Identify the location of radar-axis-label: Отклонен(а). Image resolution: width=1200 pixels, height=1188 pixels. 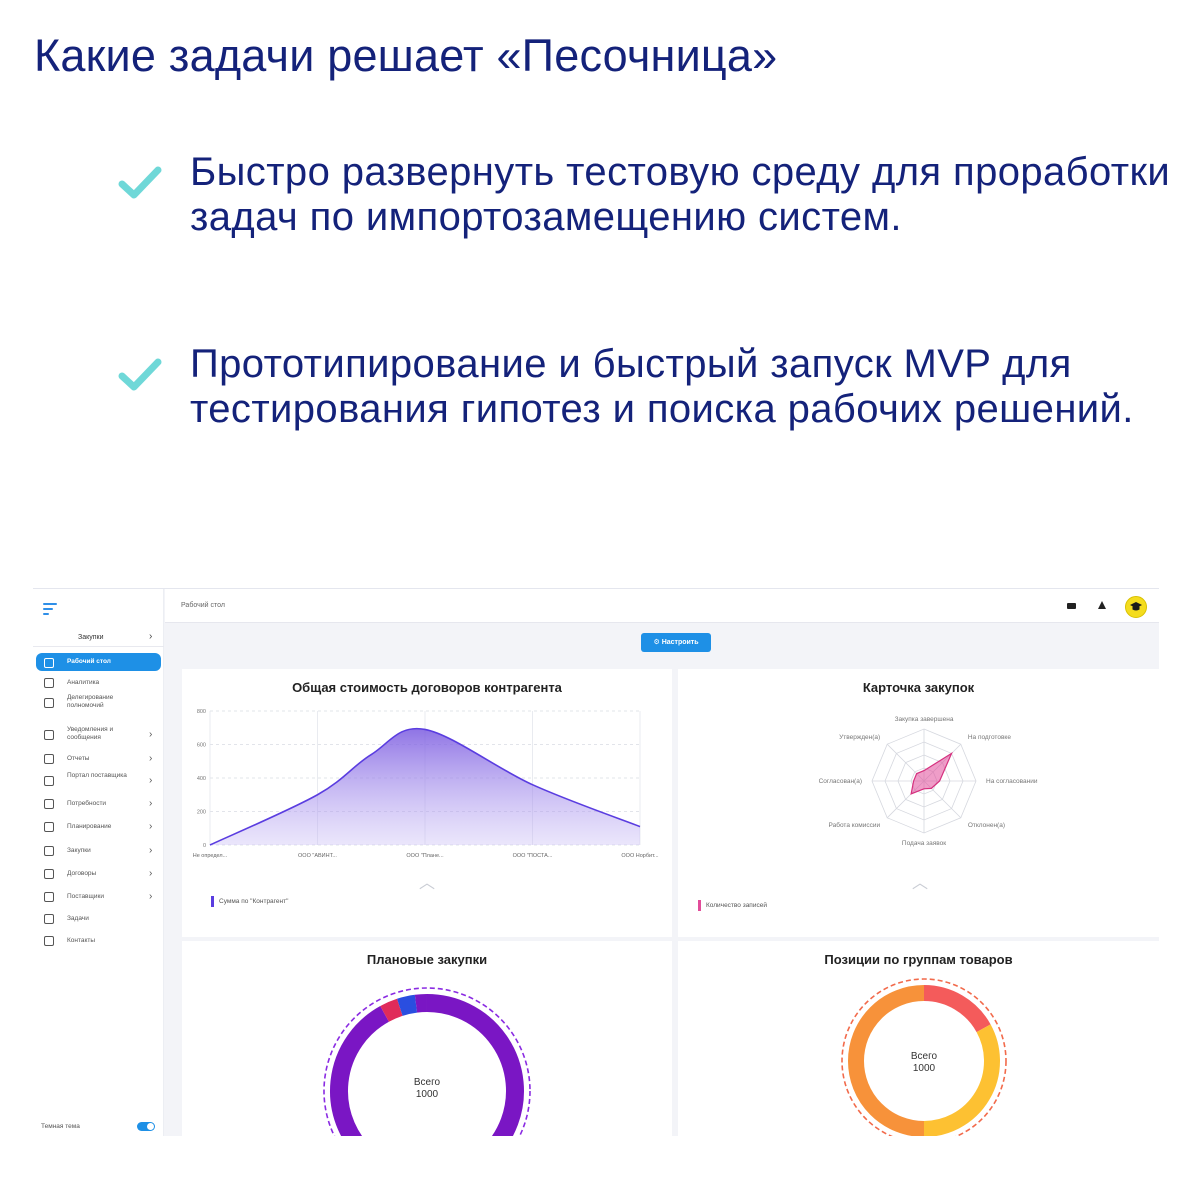
(986, 825).